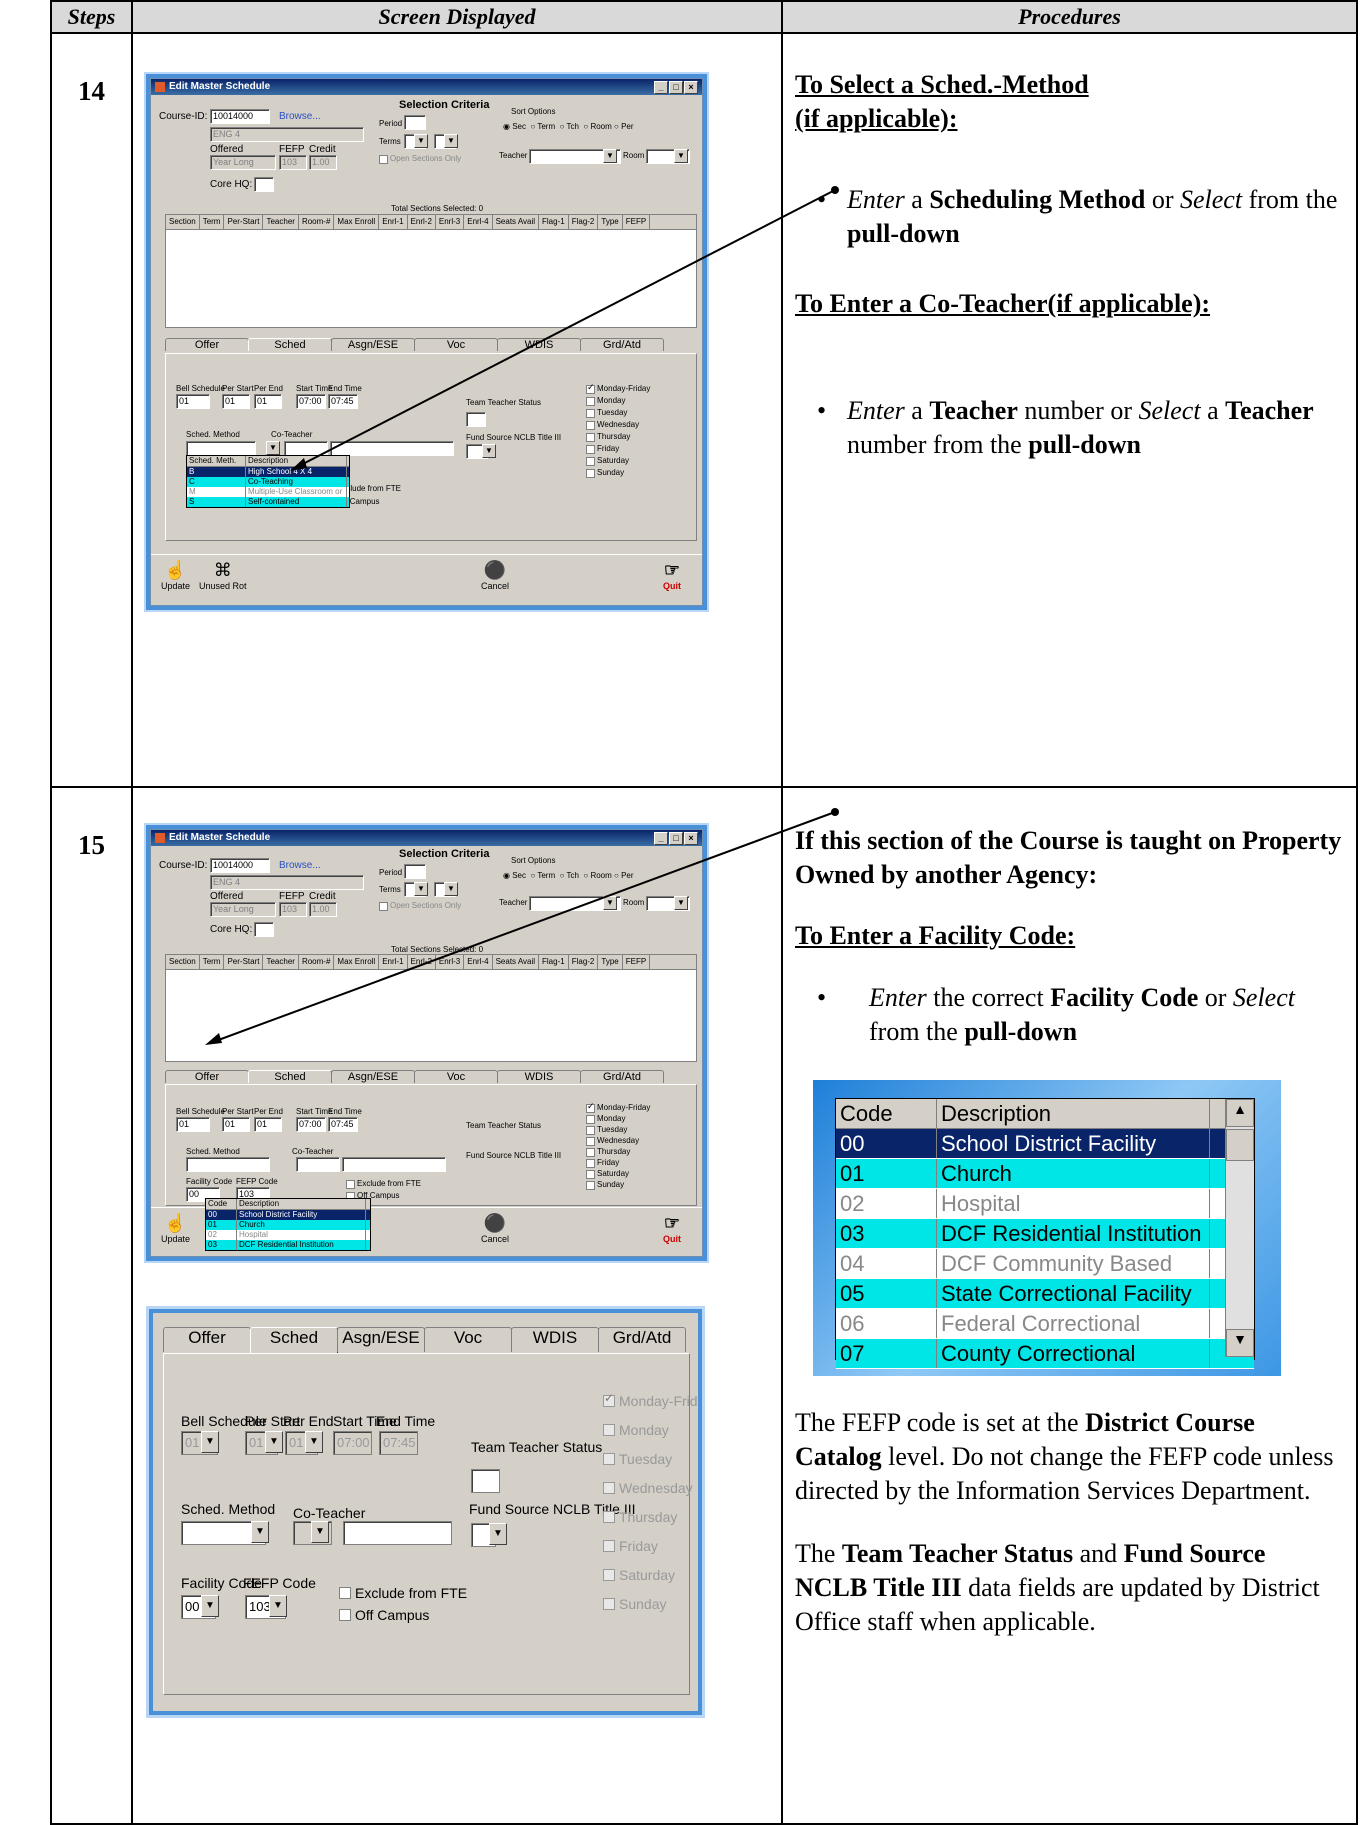 The width and height of the screenshot is (1371, 1825). Describe the element at coordinates (1045, 1233) in the screenshot. I see `list-item: 03 DCF Residential Institution` at that location.